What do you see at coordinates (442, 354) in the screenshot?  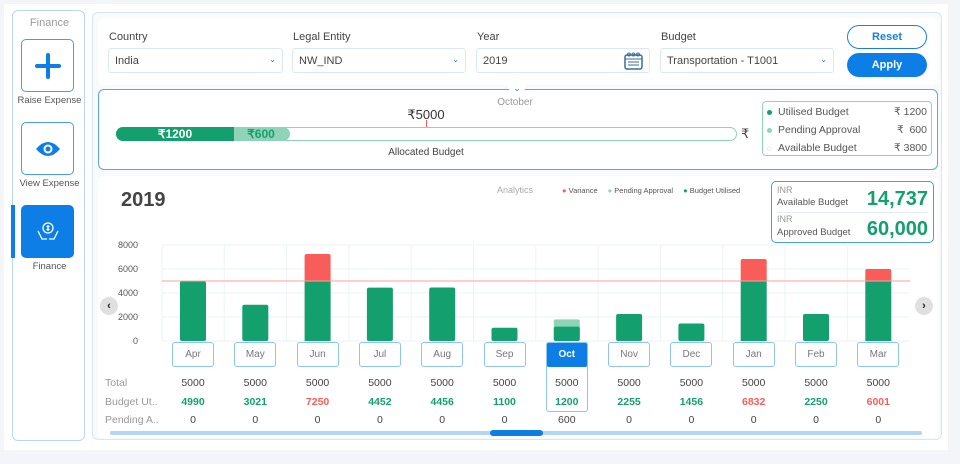 I see `month-button-aug: Aug` at bounding box center [442, 354].